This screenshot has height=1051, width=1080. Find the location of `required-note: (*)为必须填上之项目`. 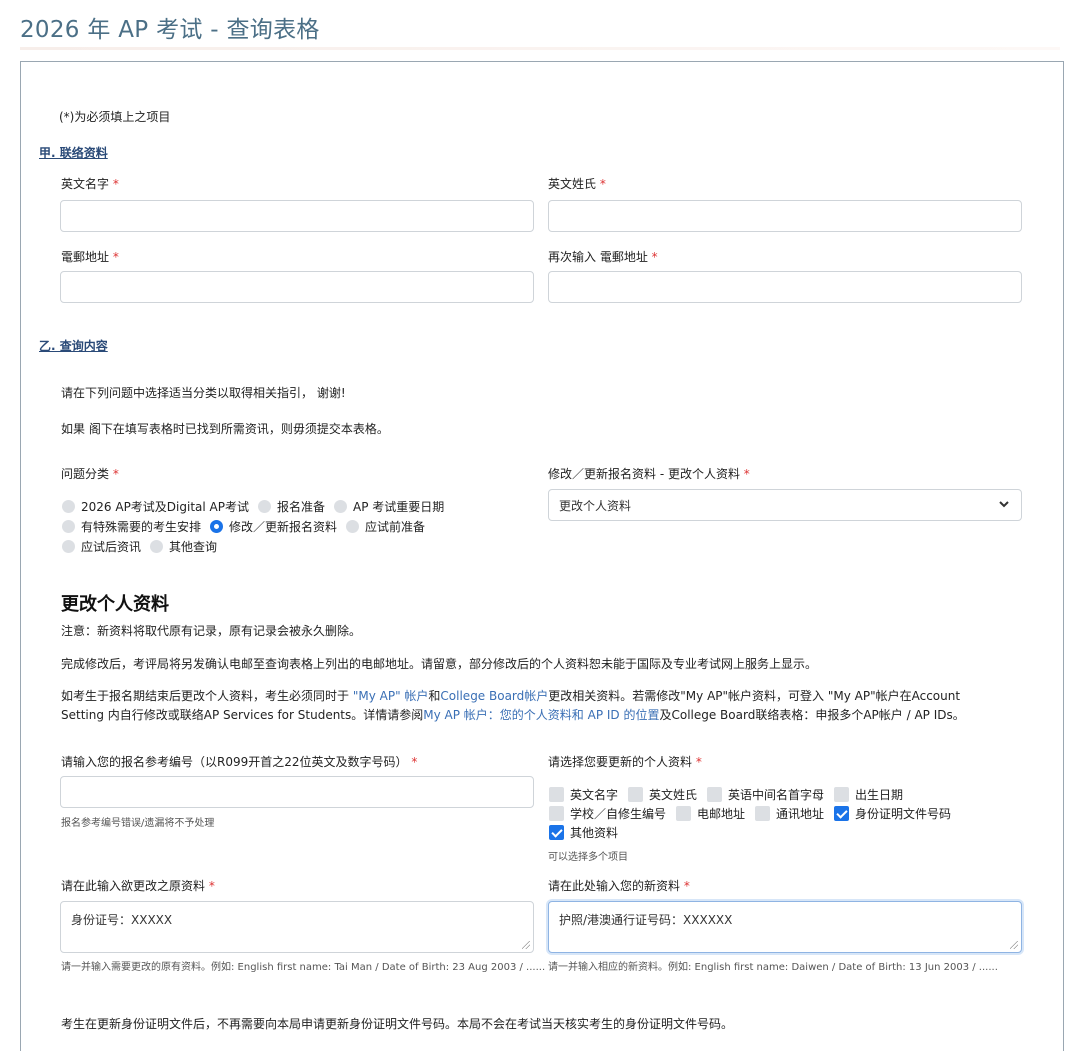

required-note: (*)为必须填上之项目 is located at coordinates (115, 117).